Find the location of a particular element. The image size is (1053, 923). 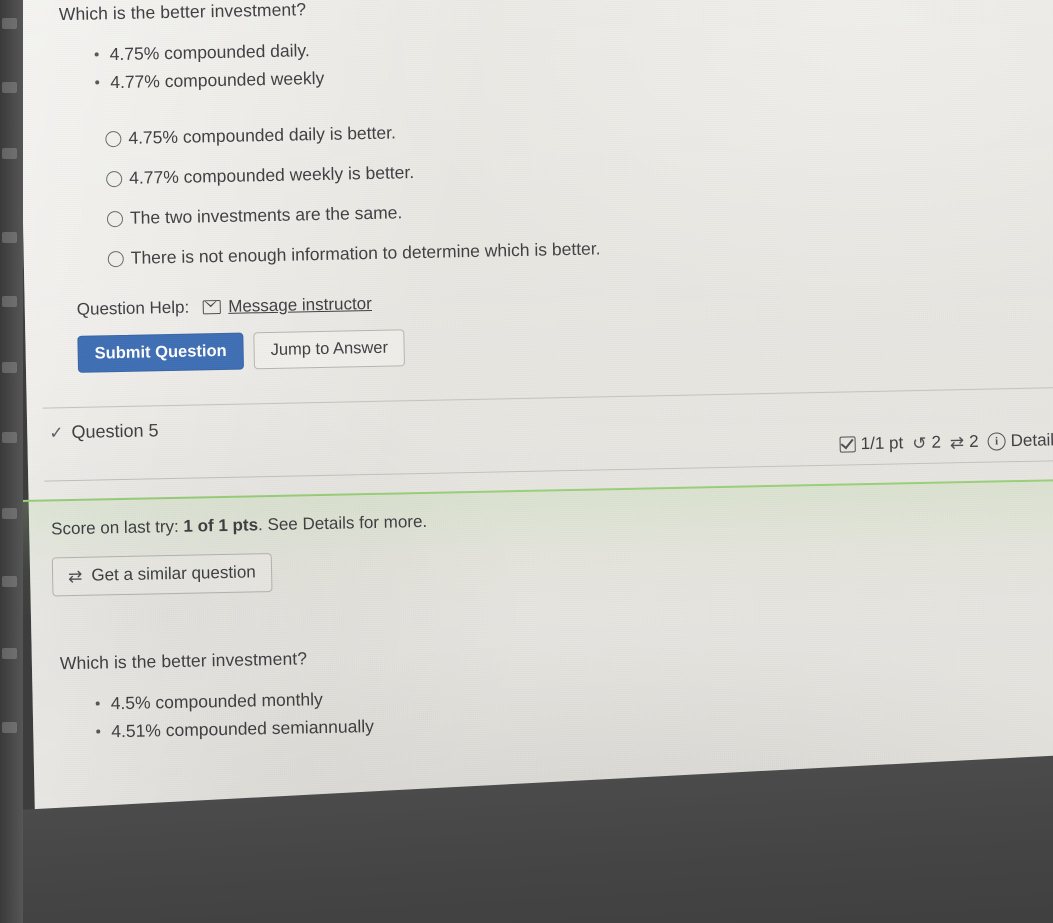

submit-question-button: Submit Question is located at coordinates (161, 353).